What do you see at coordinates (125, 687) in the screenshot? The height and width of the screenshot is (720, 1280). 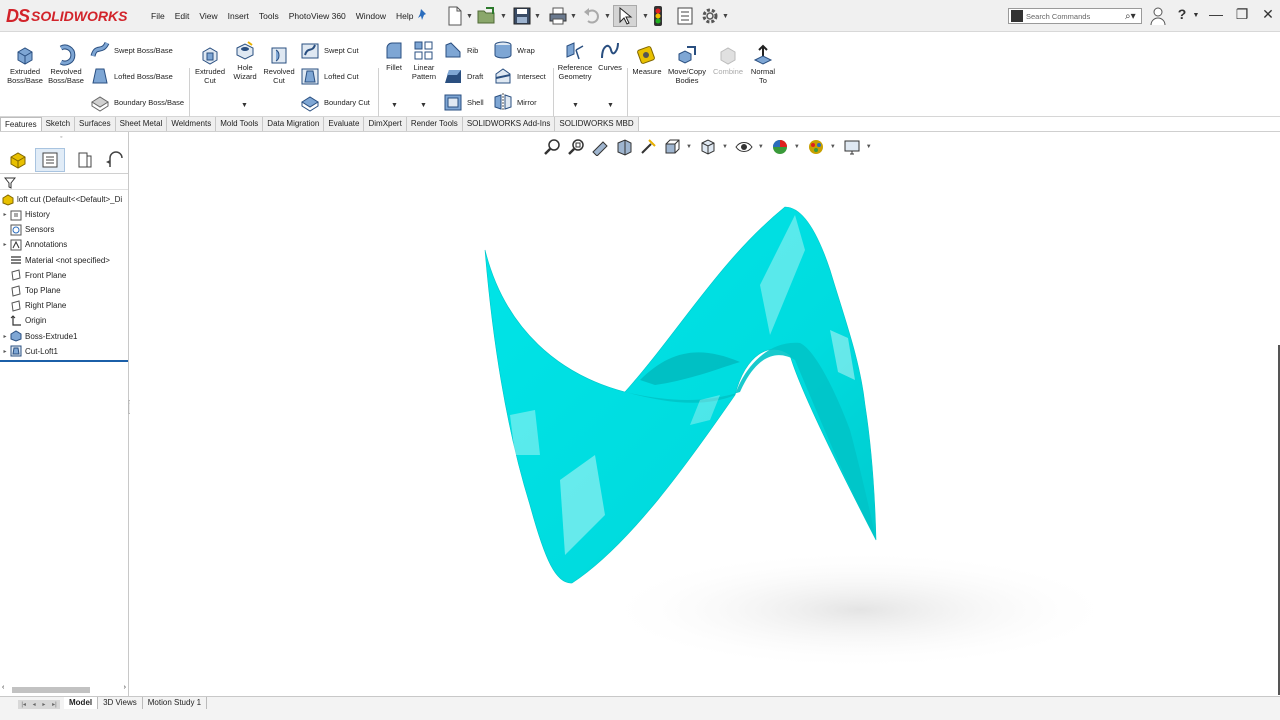 I see `scroll-right-icon: ›` at bounding box center [125, 687].